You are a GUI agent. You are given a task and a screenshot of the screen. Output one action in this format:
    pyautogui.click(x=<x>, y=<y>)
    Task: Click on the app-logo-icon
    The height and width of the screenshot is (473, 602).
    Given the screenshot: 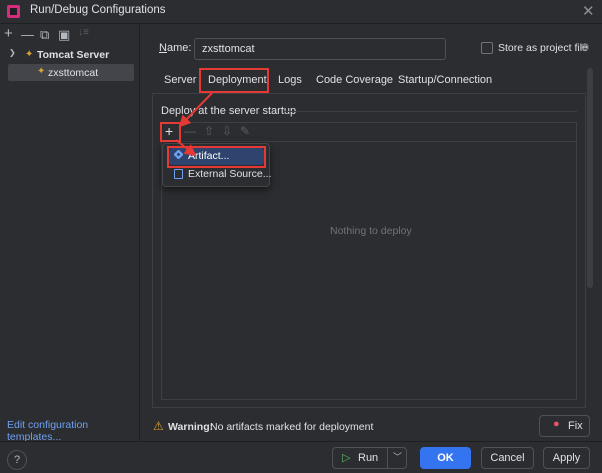 What is the action you would take?
    pyautogui.click(x=13, y=11)
    